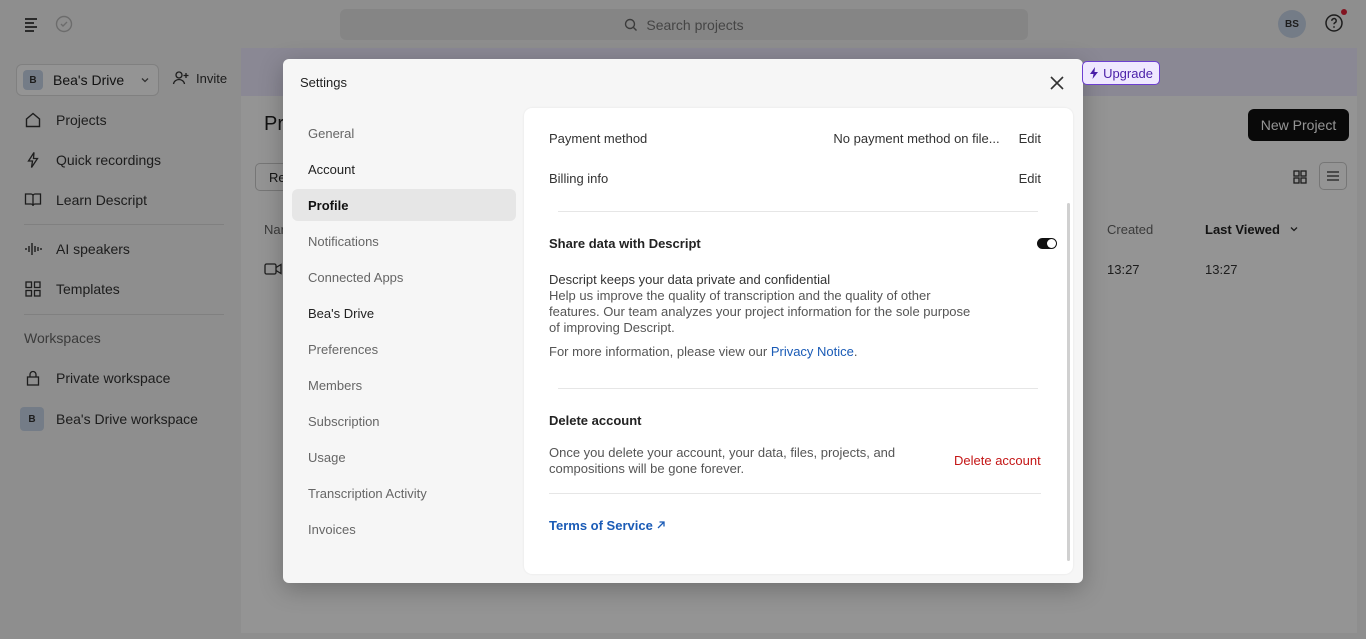 The image size is (1366, 639). I want to click on privacy-prefix: For more information, please view our, so click(660, 351).